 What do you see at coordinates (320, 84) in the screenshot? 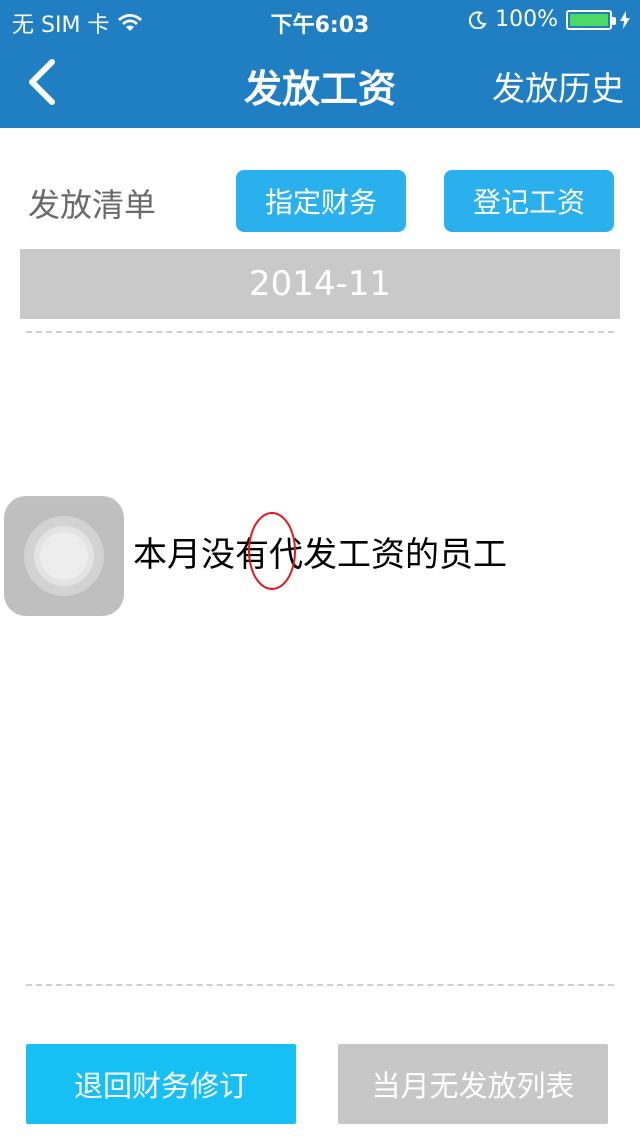
I see `nav-bar: 发放工资 发放历史` at bounding box center [320, 84].